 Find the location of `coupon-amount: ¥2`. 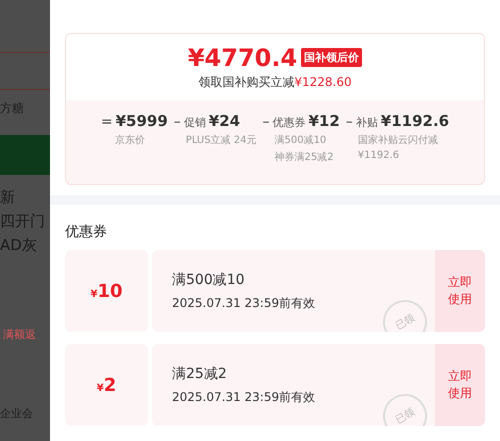

coupon-amount: ¥2 is located at coordinates (106, 385).